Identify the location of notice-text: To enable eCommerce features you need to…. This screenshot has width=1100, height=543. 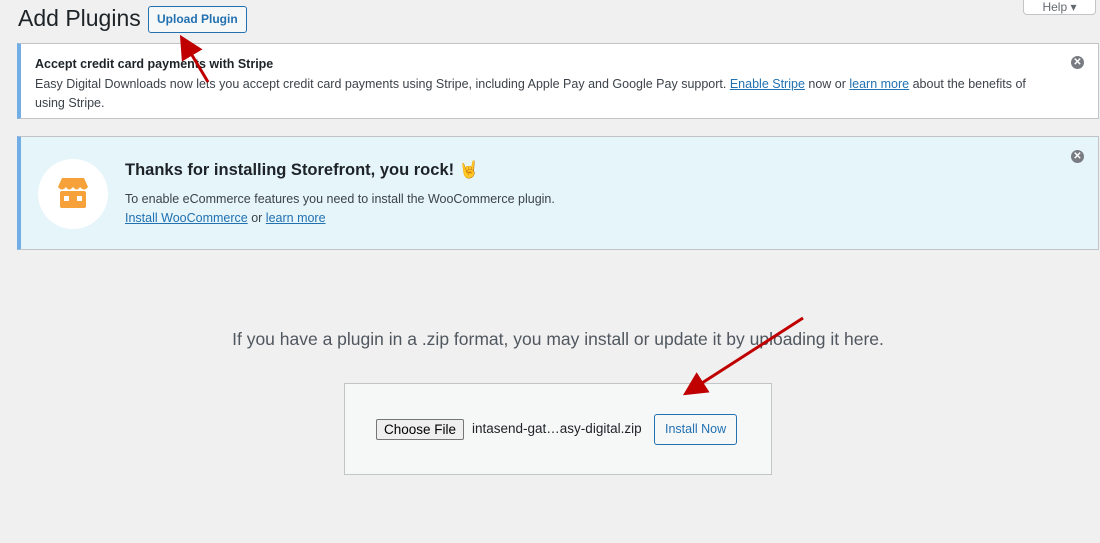
(340, 199).